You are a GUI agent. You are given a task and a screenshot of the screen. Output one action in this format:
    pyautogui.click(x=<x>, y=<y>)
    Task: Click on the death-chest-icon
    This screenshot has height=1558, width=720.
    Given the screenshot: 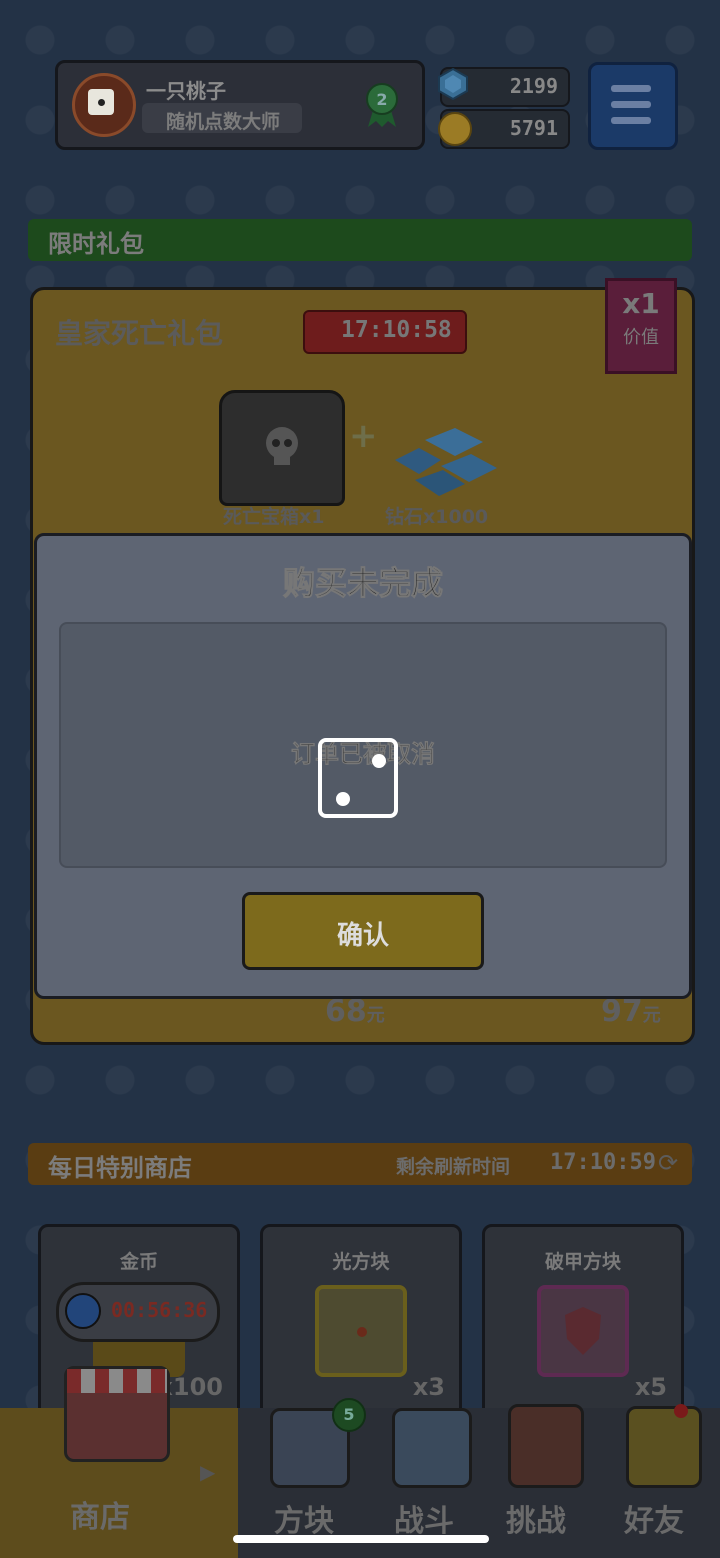 What is the action you would take?
    pyautogui.click(x=282, y=448)
    